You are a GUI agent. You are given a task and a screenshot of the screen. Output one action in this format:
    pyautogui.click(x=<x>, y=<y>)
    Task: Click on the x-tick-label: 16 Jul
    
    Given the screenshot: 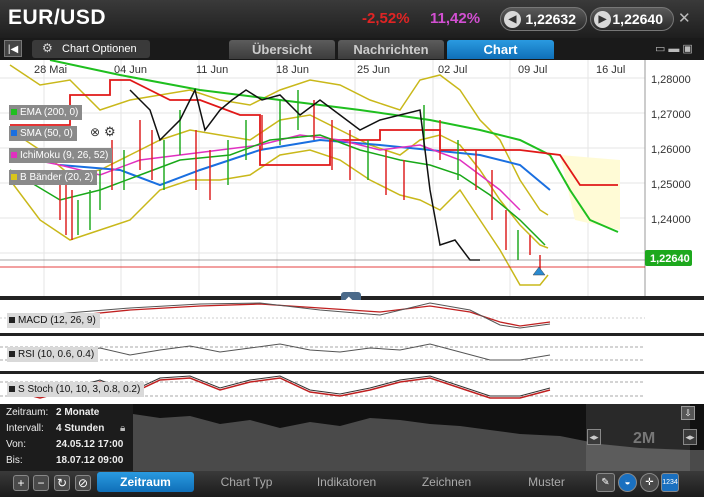 What is the action you would take?
    pyautogui.click(x=610, y=70)
    